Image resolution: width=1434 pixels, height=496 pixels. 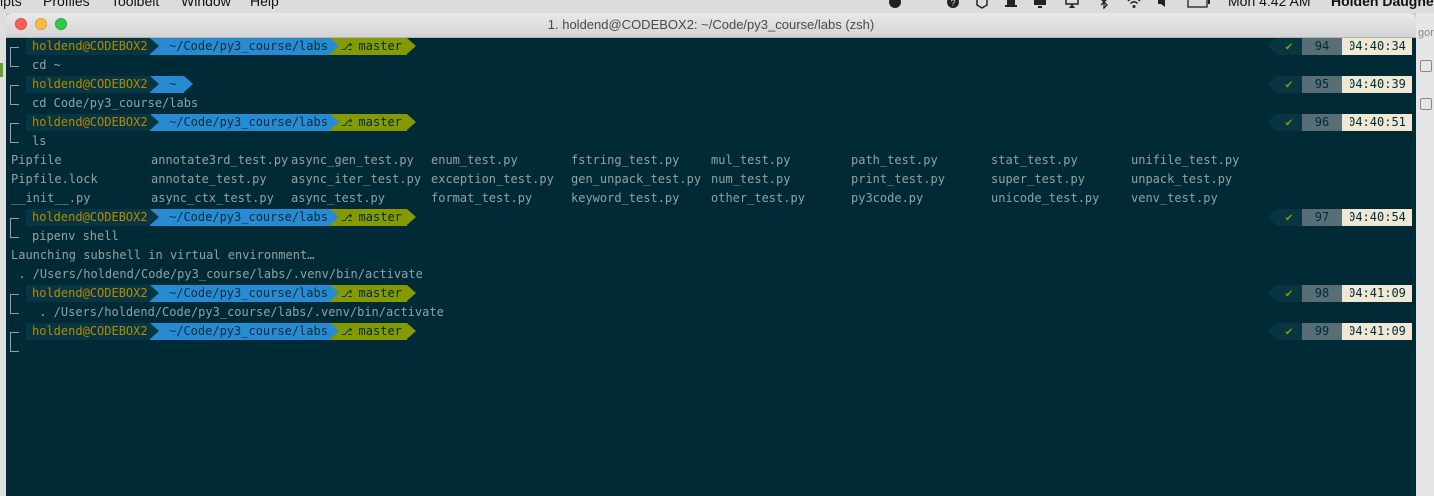 I want to click on file-name: exception_test.py, so click(x=492, y=179).